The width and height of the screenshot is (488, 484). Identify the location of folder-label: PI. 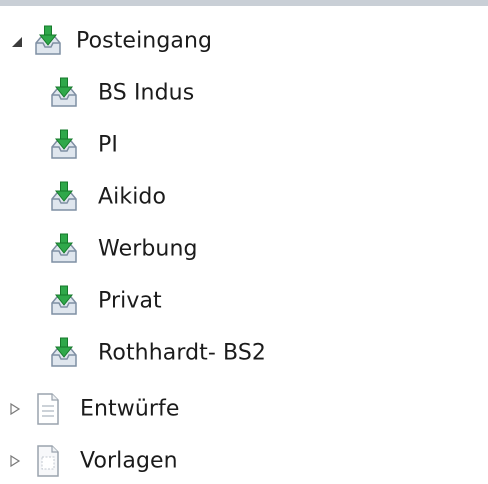
(108, 145).